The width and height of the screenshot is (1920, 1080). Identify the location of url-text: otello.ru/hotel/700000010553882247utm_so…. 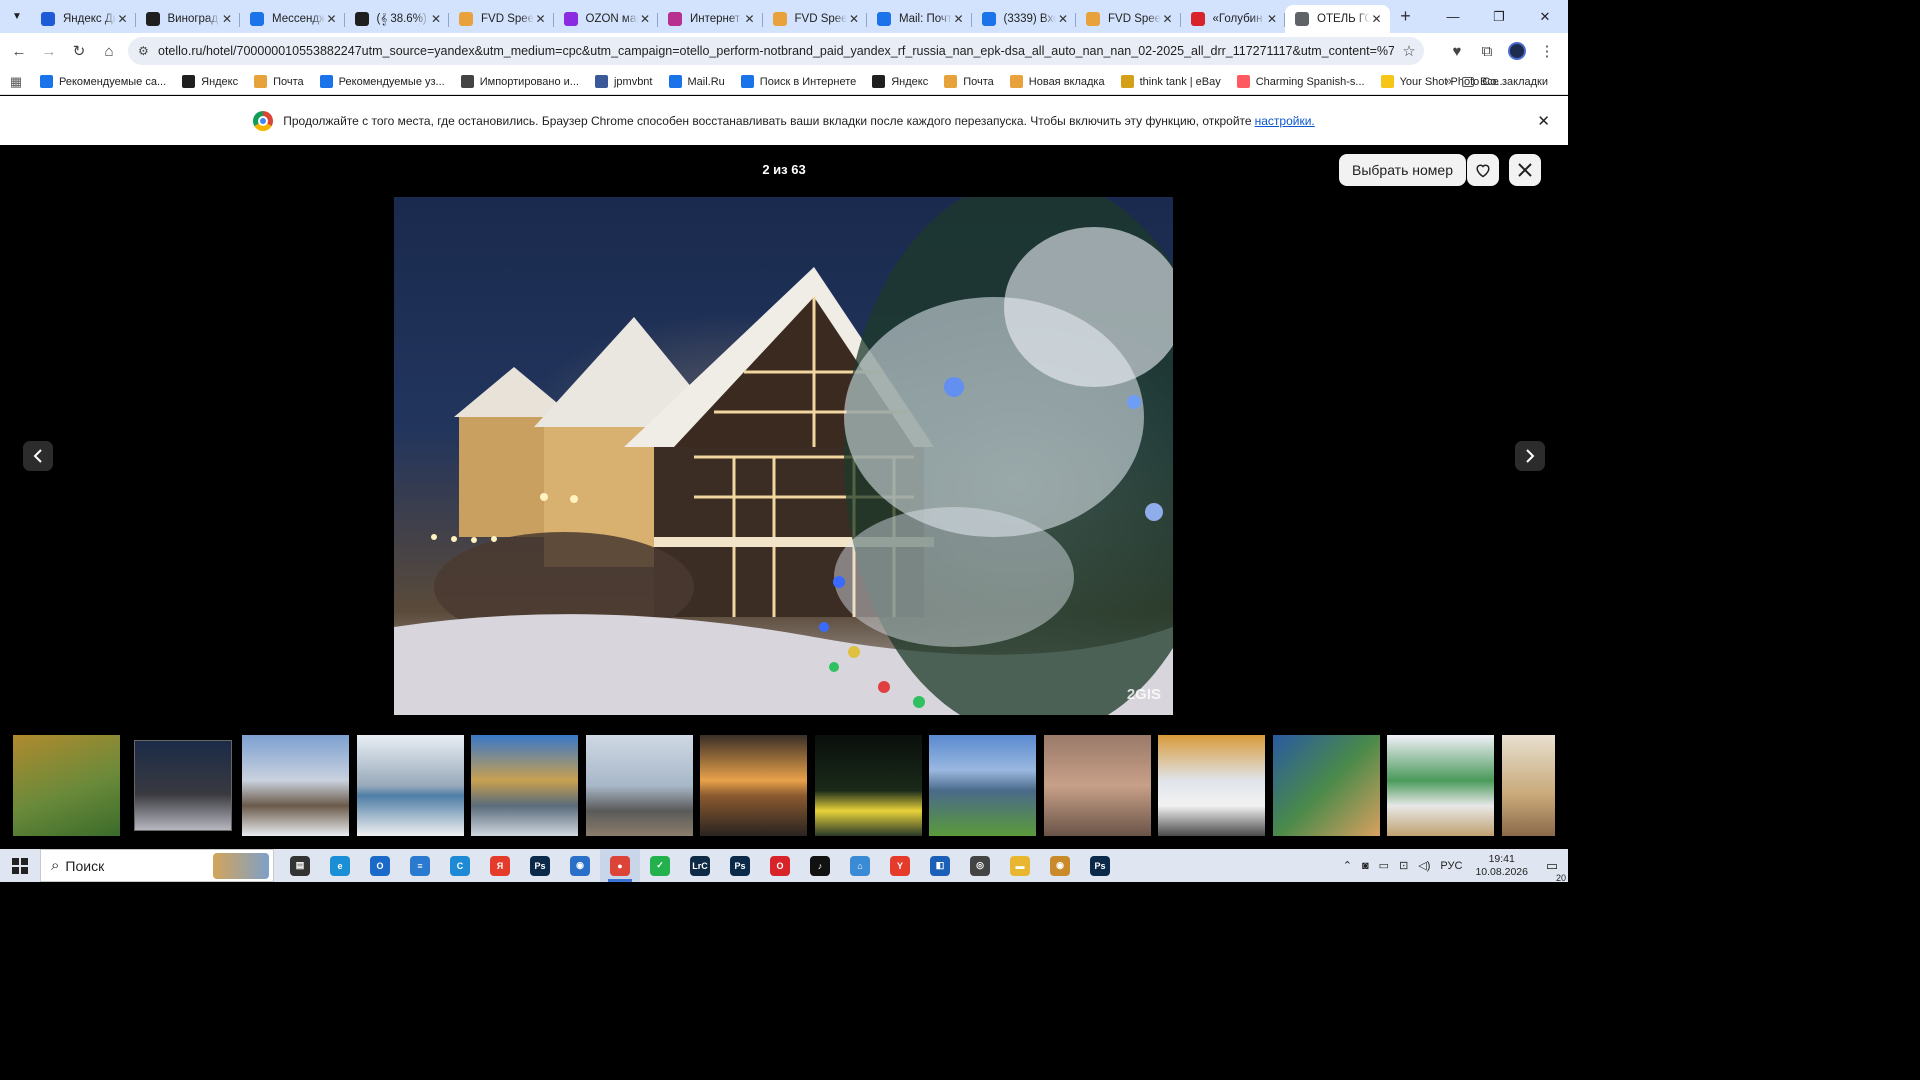
(776, 51).